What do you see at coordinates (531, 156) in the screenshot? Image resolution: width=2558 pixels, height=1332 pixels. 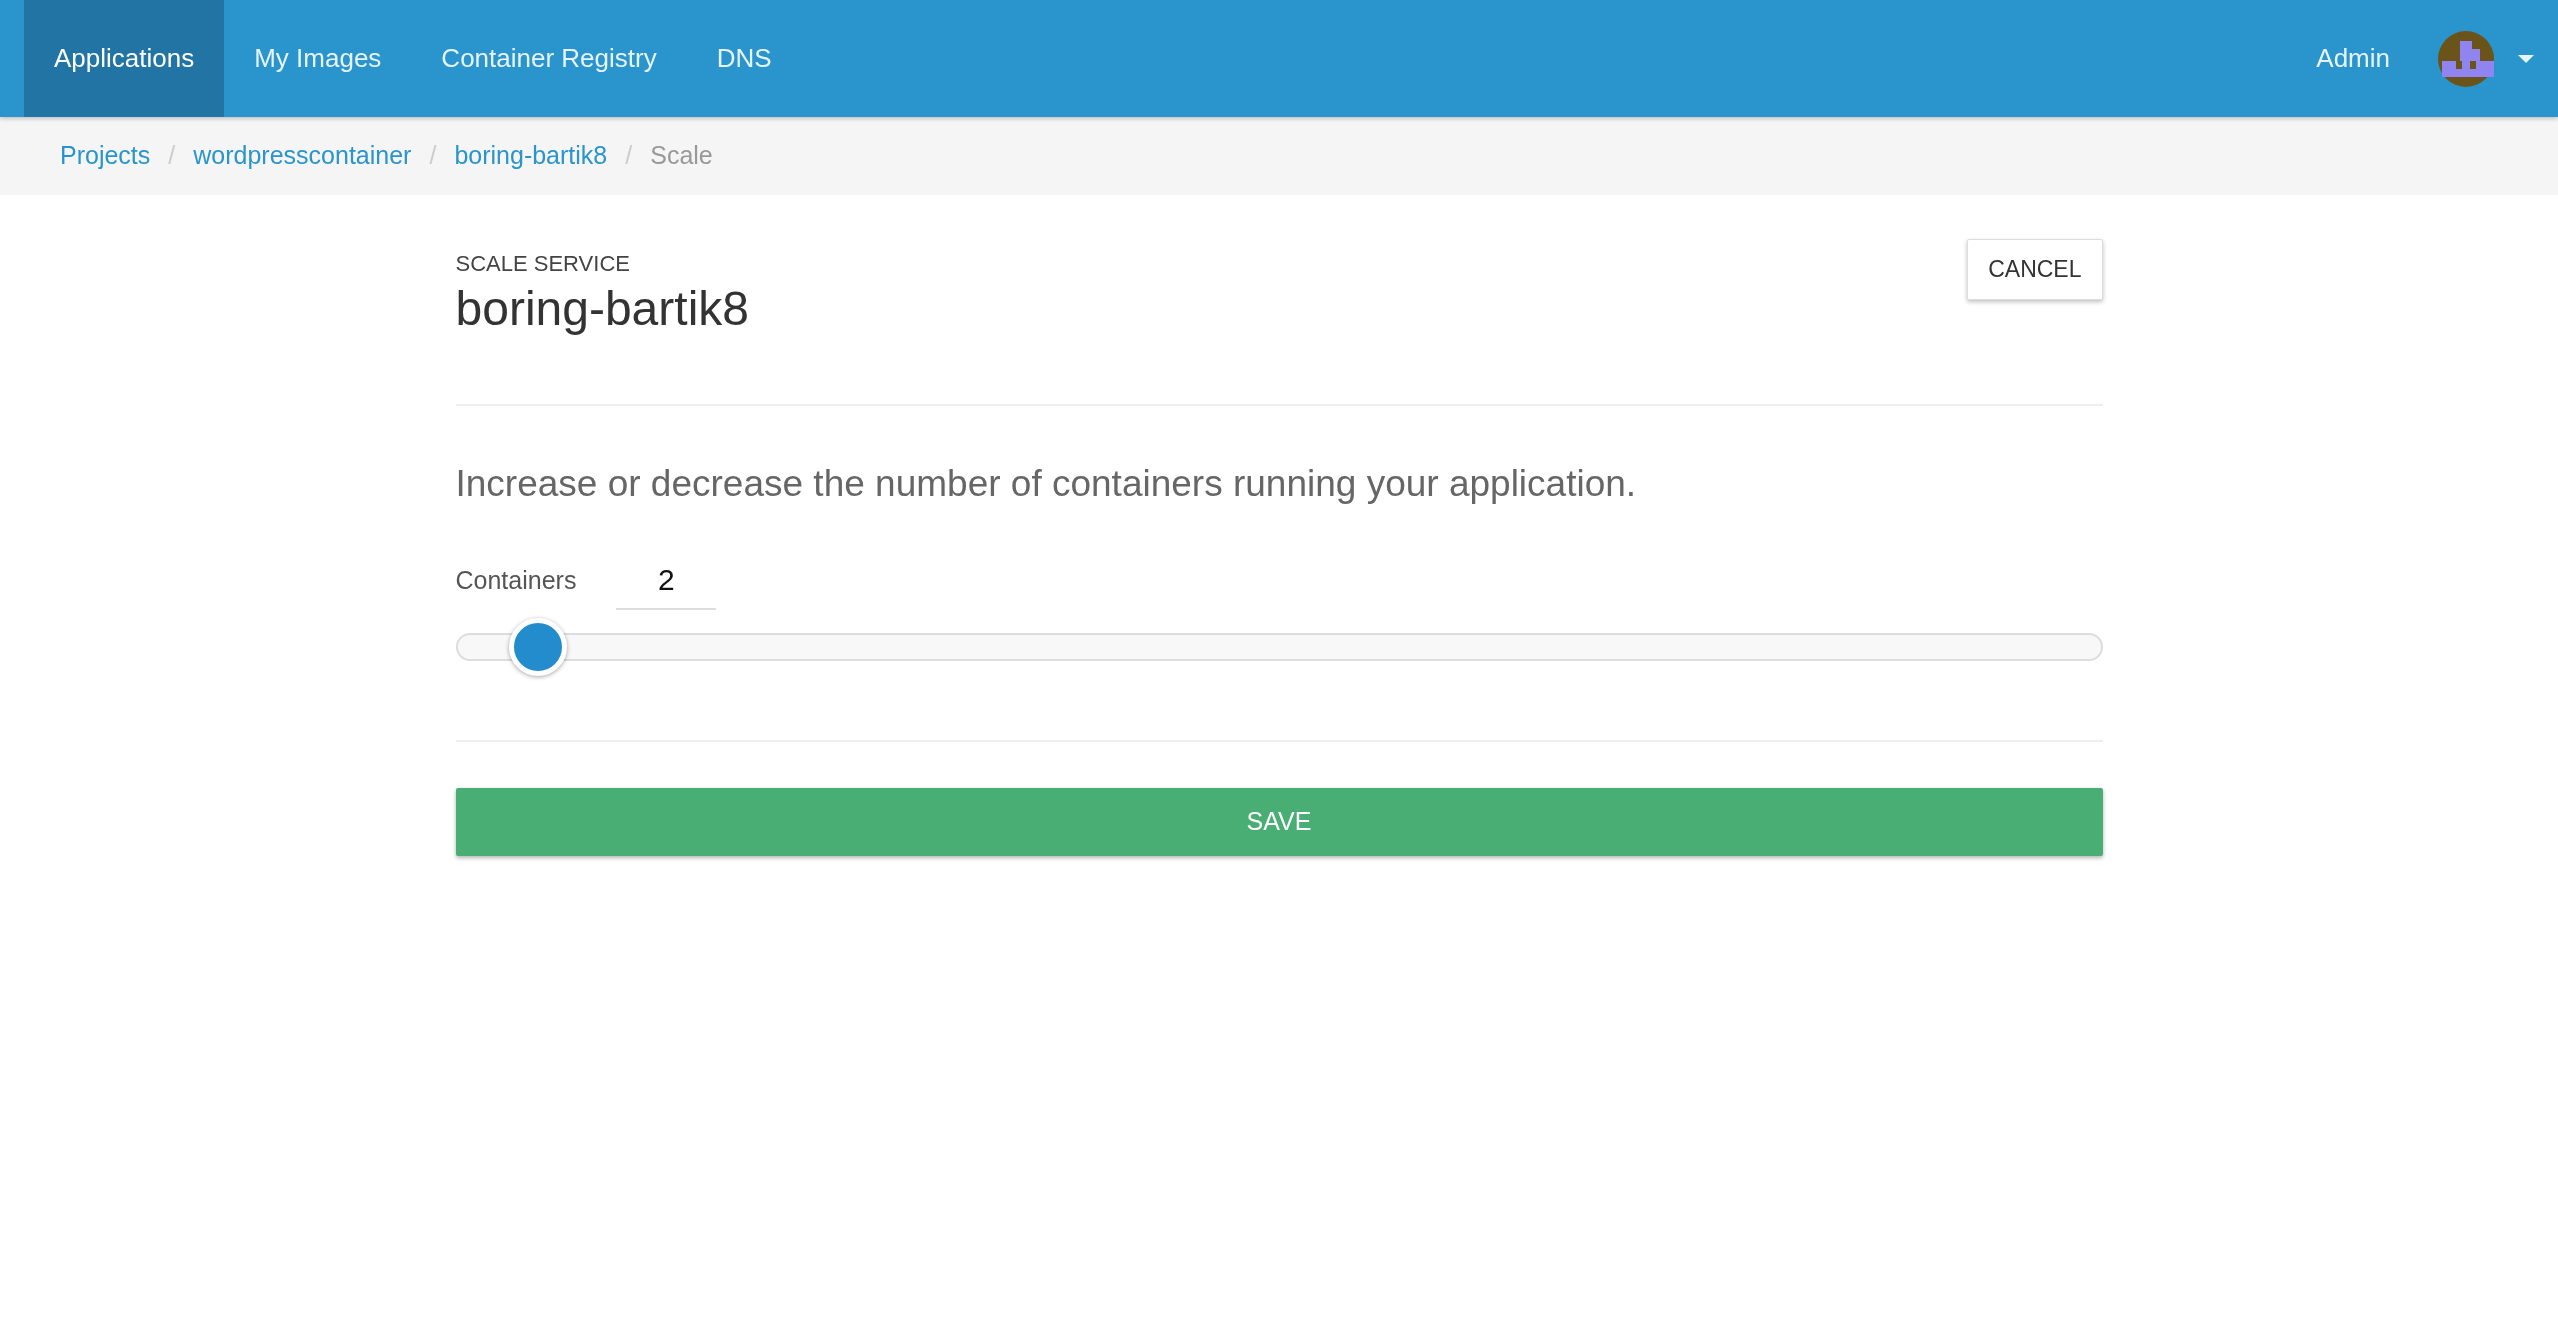 I see `breadcrumb-link: boring-bartik8` at bounding box center [531, 156].